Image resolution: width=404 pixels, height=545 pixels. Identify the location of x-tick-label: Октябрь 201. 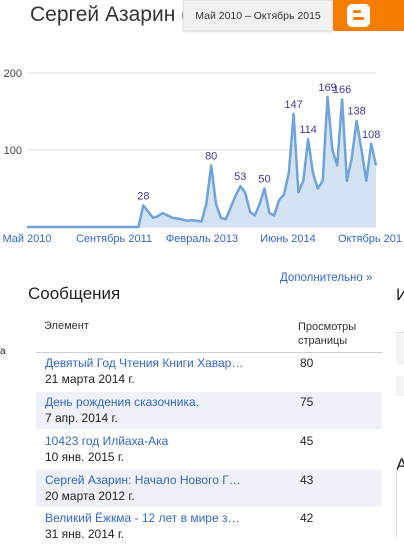
(370, 239).